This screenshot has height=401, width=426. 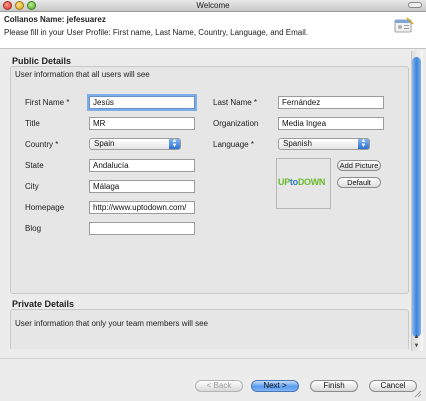 What do you see at coordinates (417, 393) in the screenshot?
I see `resize-grip-icon` at bounding box center [417, 393].